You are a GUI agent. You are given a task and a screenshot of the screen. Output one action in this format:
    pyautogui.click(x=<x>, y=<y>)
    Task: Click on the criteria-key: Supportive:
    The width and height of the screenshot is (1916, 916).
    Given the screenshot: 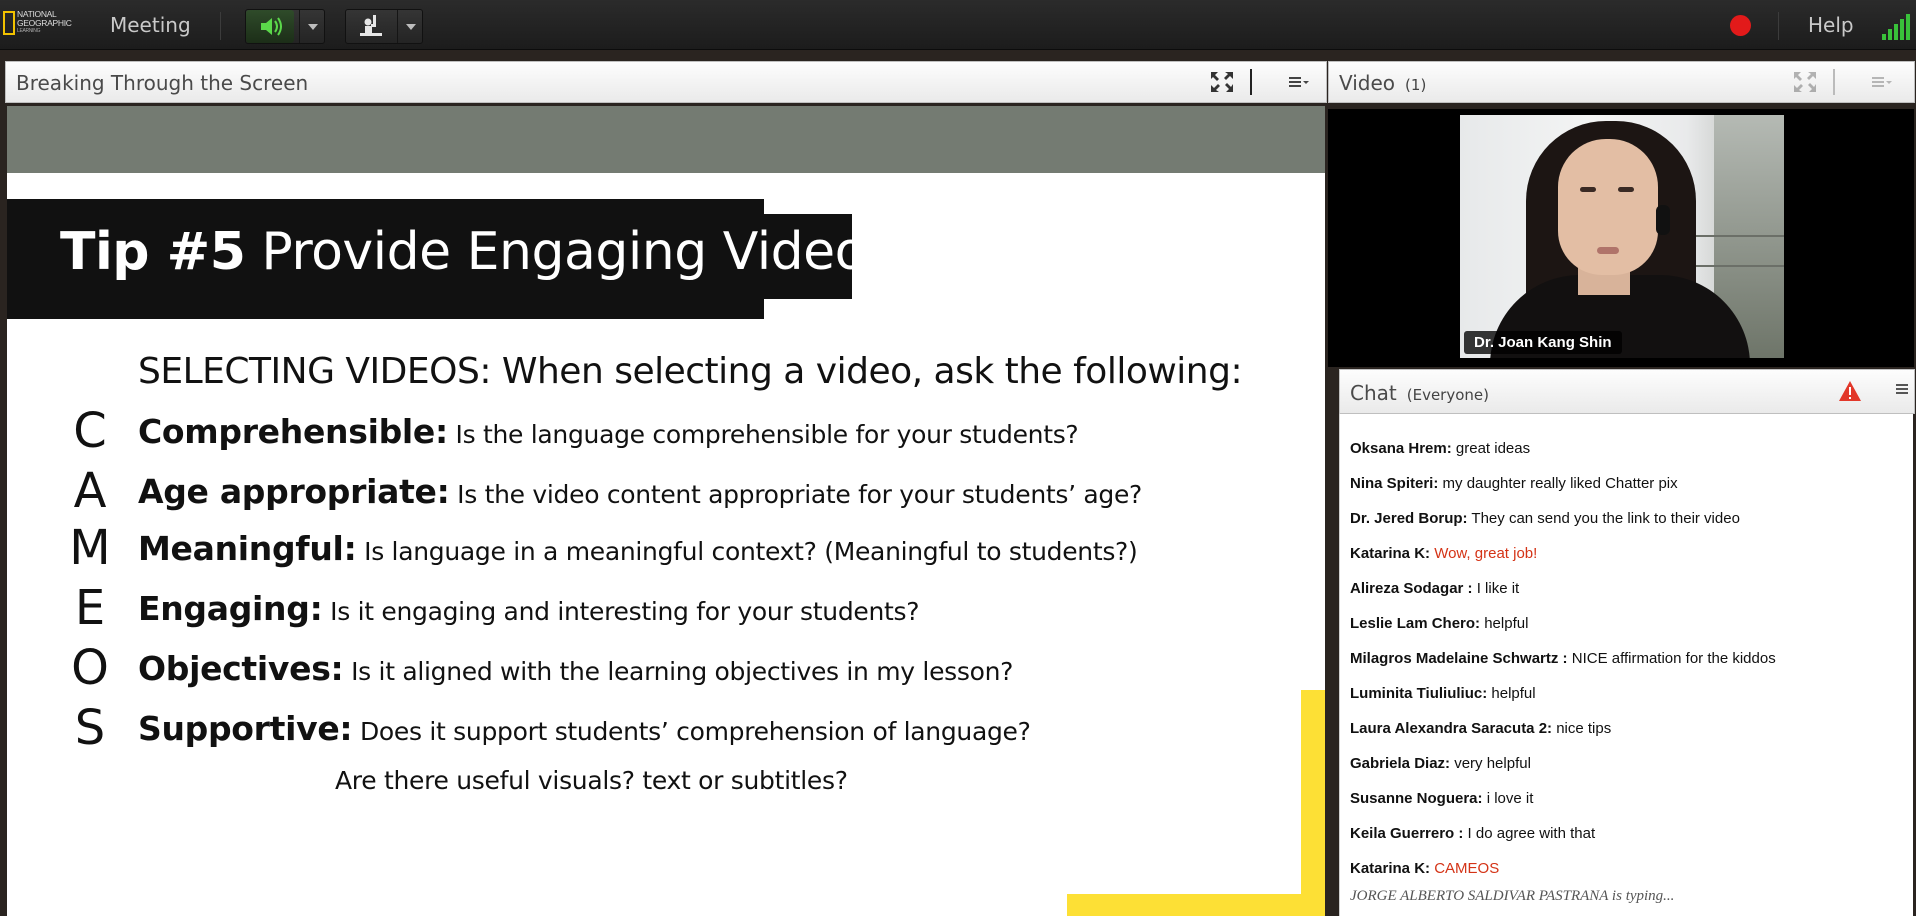 What is the action you would take?
    pyautogui.click(x=245, y=728)
    